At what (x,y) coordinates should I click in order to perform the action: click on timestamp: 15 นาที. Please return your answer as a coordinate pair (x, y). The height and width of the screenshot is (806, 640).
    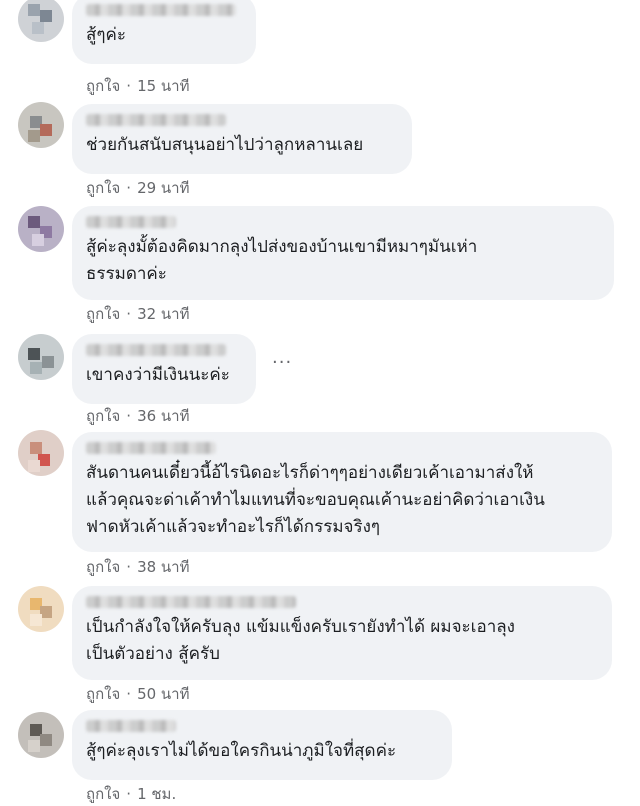
    Looking at the image, I should click on (163, 86).